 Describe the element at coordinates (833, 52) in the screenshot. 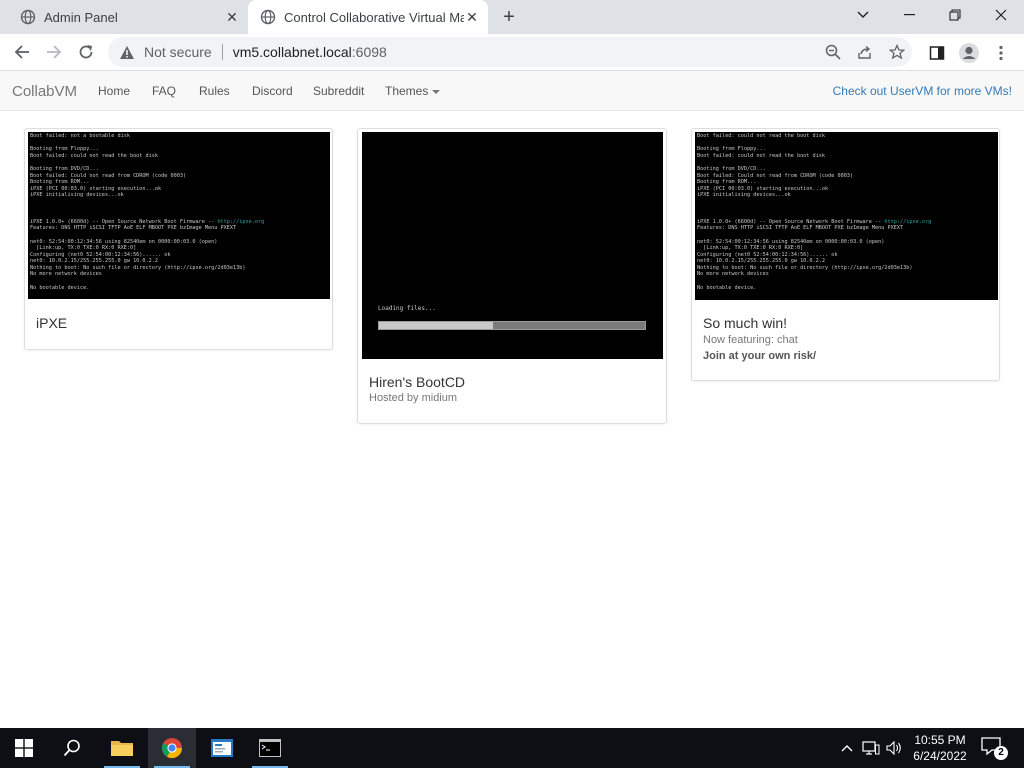

I see `zoom-icon` at that location.